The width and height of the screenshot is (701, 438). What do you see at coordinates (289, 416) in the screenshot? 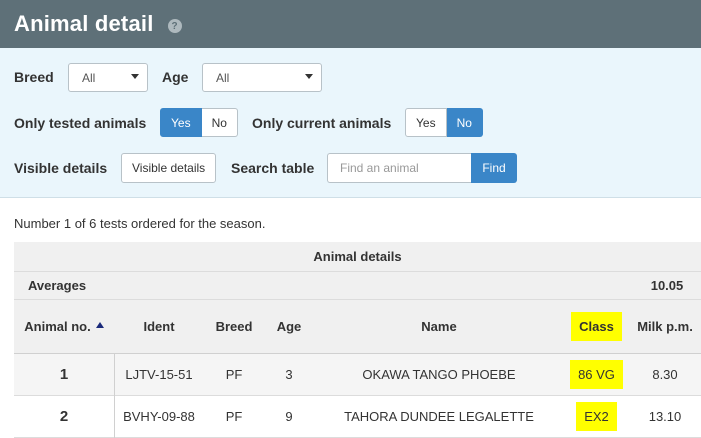
I see `age: 9` at bounding box center [289, 416].